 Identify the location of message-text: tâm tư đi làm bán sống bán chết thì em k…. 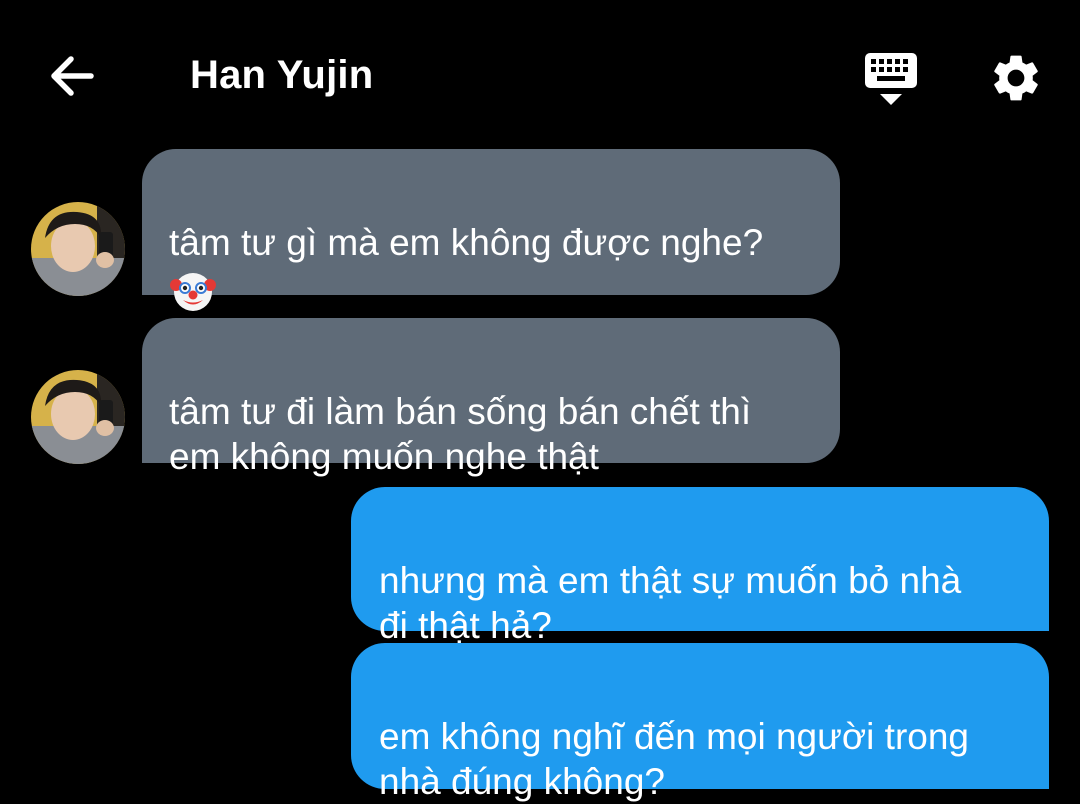
(460, 434).